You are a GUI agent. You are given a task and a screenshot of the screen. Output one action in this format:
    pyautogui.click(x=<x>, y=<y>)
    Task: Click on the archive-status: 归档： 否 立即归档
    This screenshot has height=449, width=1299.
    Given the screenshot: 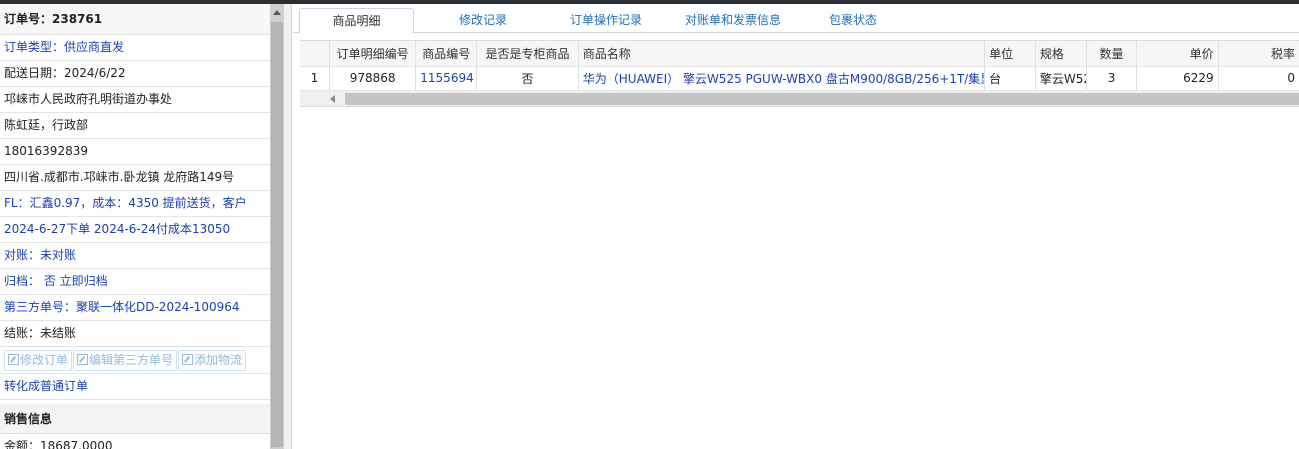 What is the action you would take?
    pyautogui.click(x=135, y=282)
    